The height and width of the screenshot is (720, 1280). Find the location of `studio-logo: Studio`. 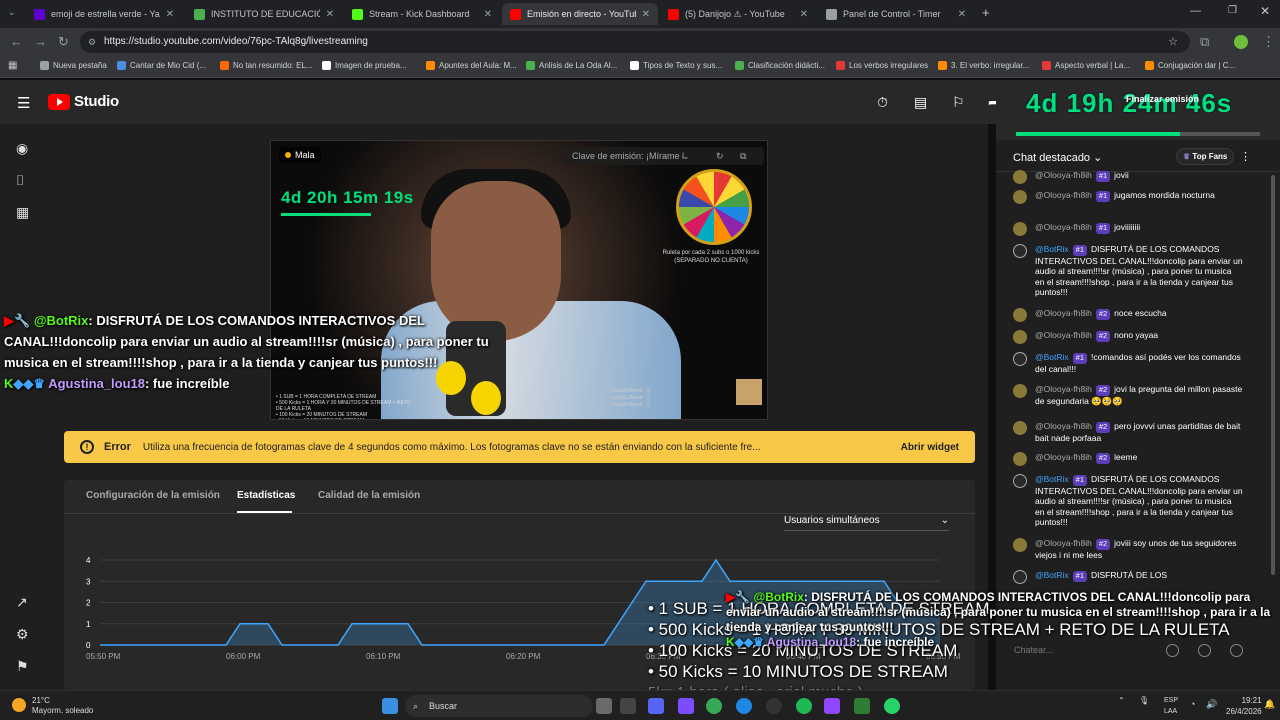

studio-logo: Studio is located at coordinates (83, 101).